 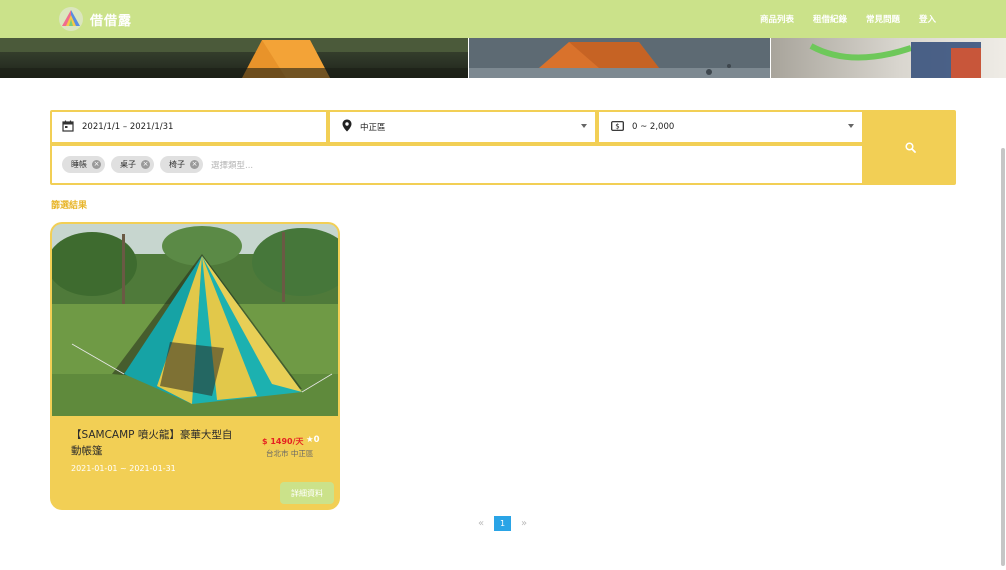 I want to click on results-heading: 篩選結果, so click(x=69, y=206).